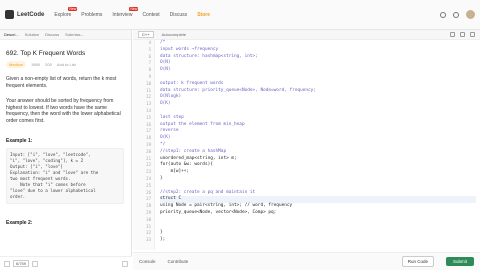 The height and width of the screenshot is (270, 480). I want to click on line-number: 17, so click(148, 131).